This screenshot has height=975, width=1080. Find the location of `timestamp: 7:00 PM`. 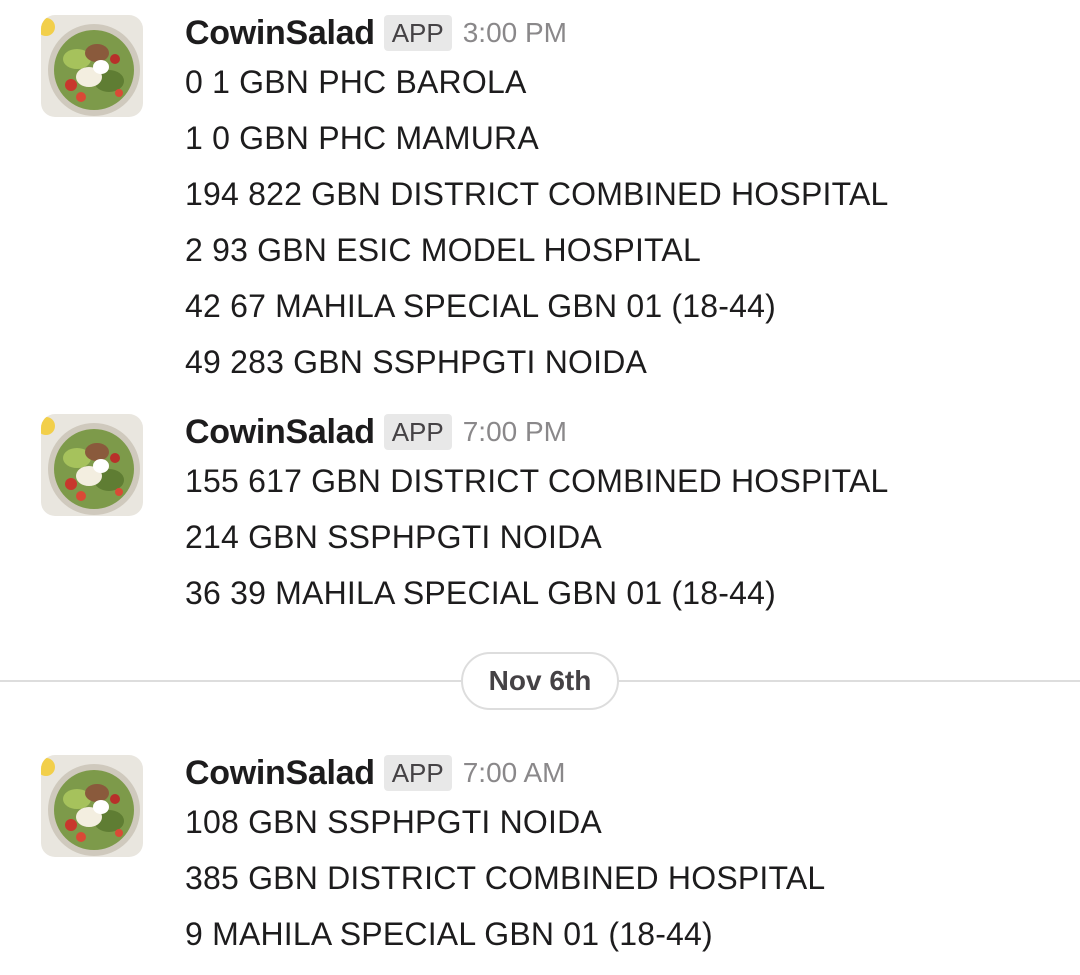

timestamp: 7:00 PM is located at coordinates (515, 432).